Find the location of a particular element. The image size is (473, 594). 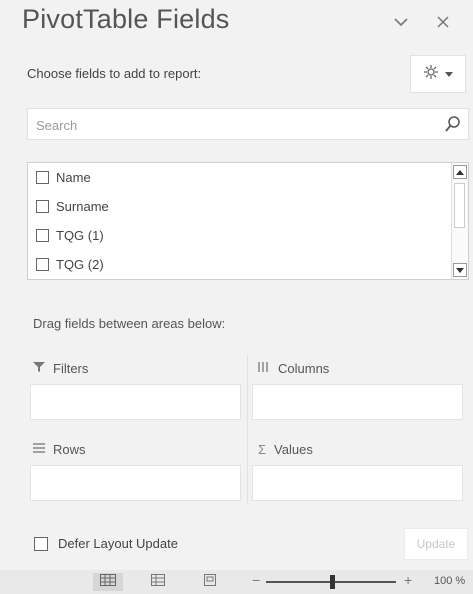

status-bar: − + 100 % is located at coordinates (236, 582).